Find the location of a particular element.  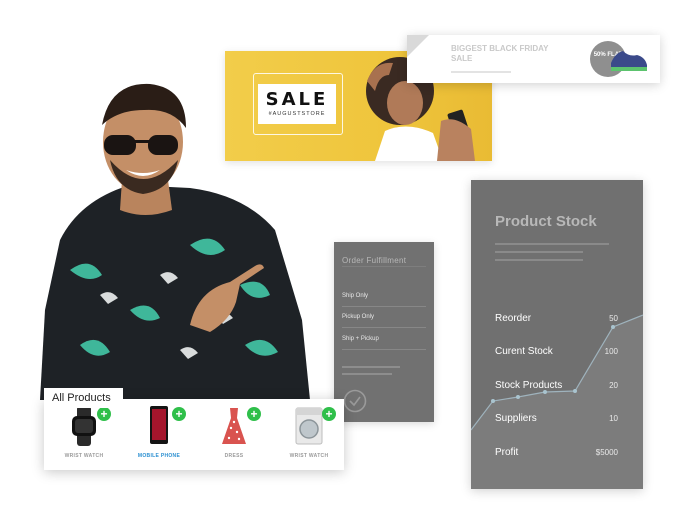

black-friday-title: BIGGEST BLACK FRIDAY SALE is located at coordinates (500, 53).